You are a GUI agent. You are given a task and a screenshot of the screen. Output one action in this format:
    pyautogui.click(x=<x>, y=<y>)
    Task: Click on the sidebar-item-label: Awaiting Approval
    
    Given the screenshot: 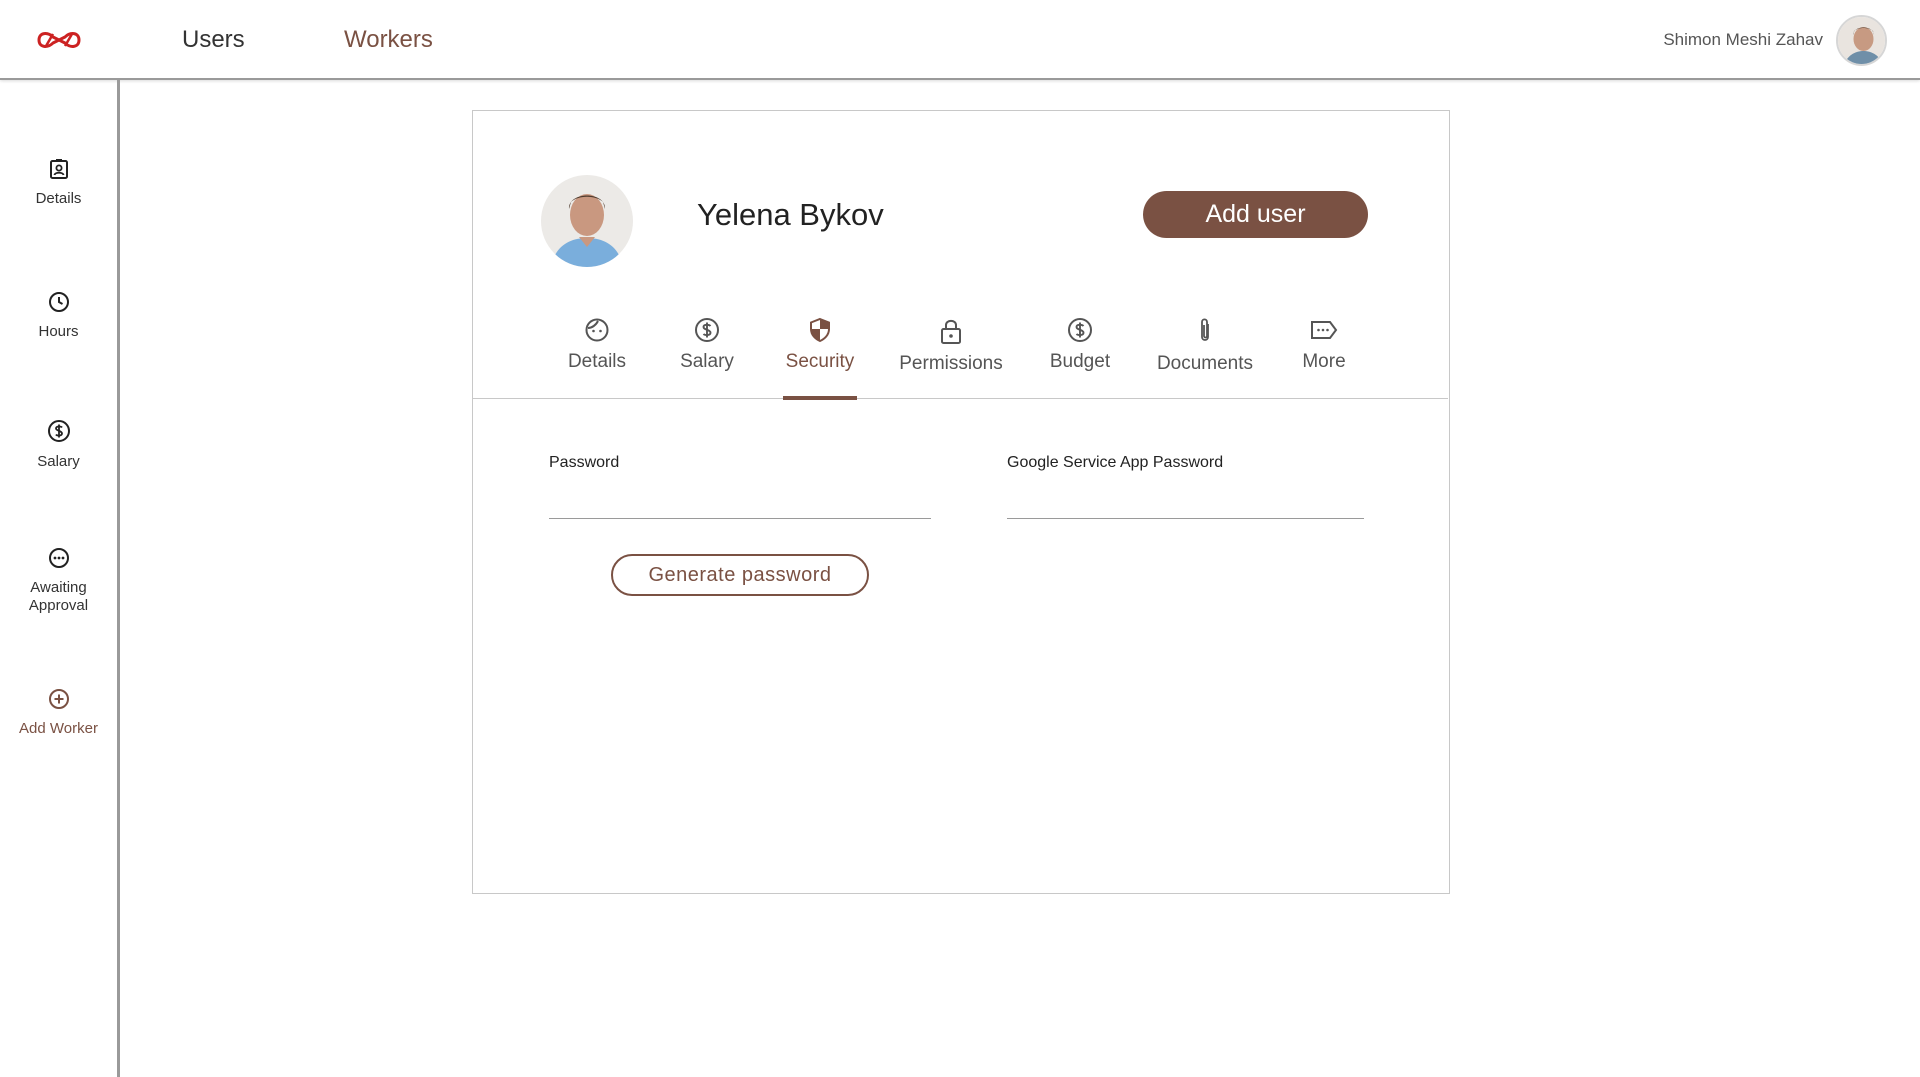 What is the action you would take?
    pyautogui.click(x=58, y=596)
    